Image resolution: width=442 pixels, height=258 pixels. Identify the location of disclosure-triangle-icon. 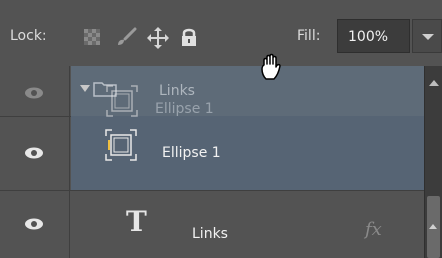
(85, 88).